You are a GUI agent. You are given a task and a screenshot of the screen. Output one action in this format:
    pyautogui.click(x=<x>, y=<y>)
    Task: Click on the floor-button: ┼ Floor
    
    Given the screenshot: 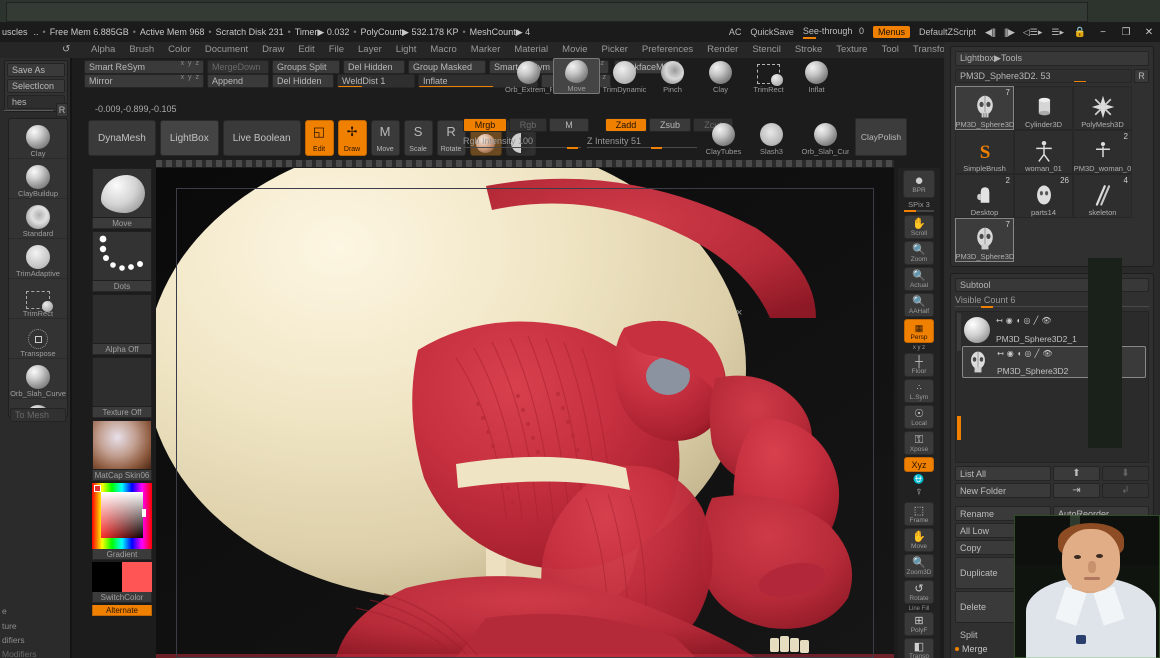 What is the action you would take?
    pyautogui.click(x=919, y=365)
    